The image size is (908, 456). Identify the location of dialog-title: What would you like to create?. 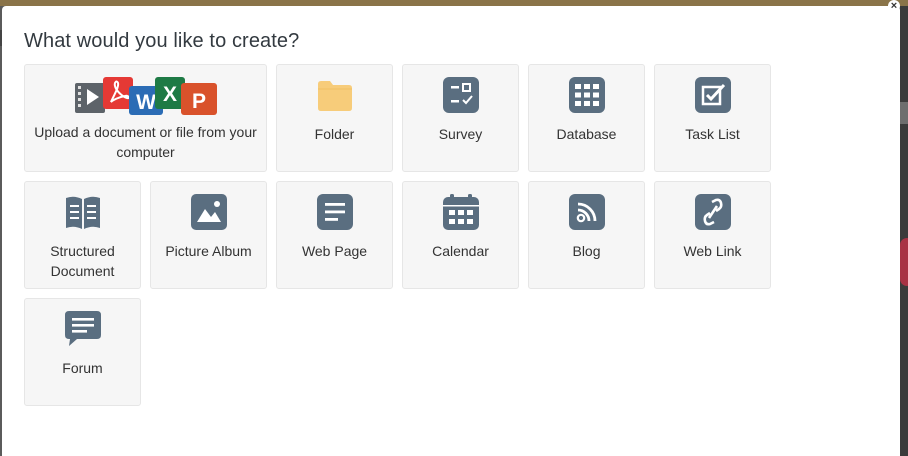
(162, 41).